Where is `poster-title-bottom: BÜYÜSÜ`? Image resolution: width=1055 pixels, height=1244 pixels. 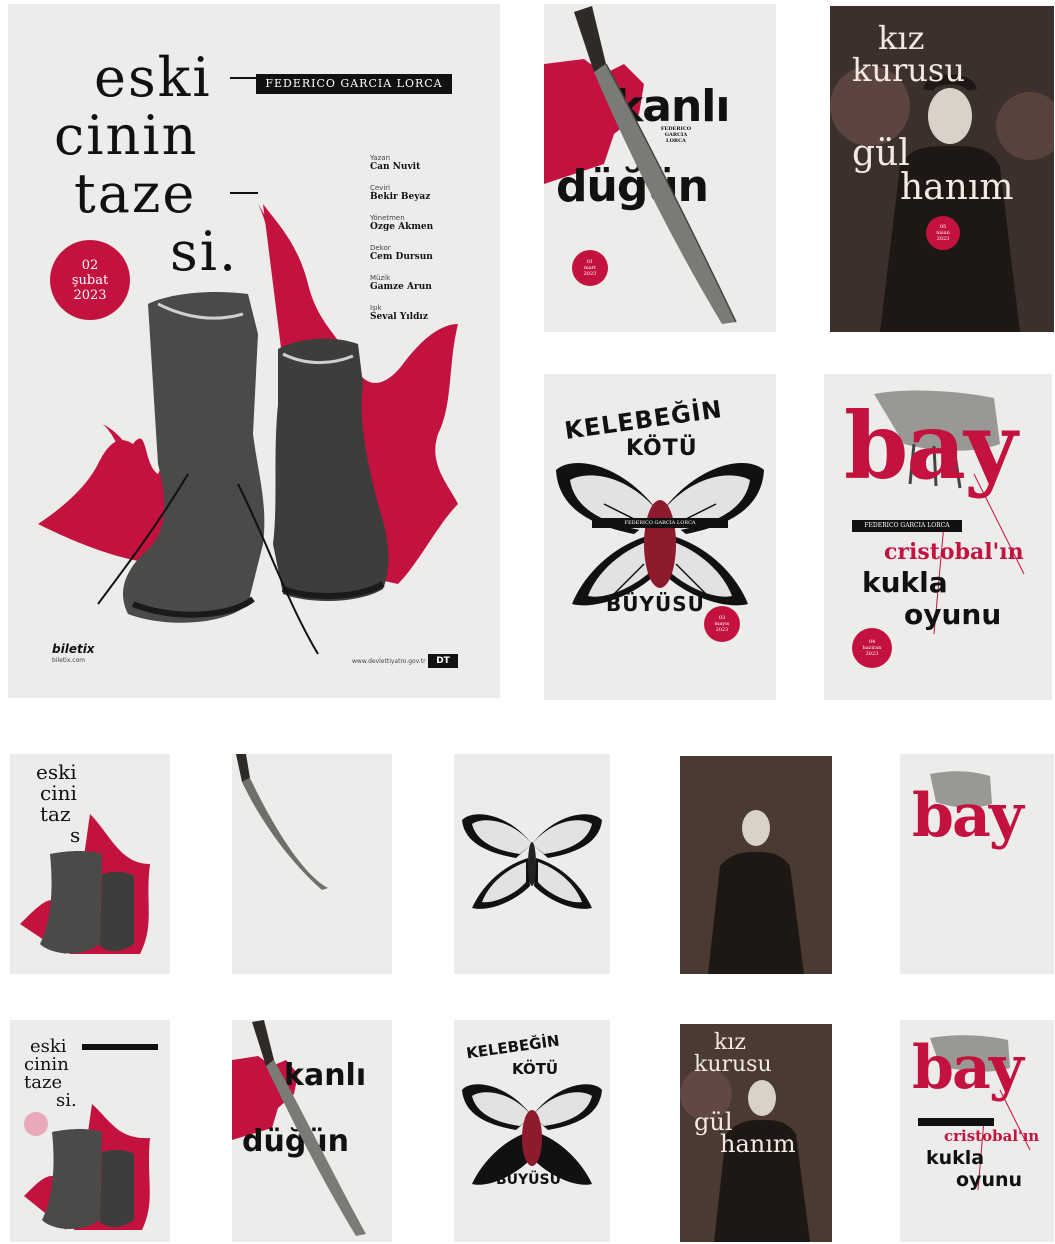
poster-title-bottom: BÜYÜSÜ is located at coordinates (655, 604).